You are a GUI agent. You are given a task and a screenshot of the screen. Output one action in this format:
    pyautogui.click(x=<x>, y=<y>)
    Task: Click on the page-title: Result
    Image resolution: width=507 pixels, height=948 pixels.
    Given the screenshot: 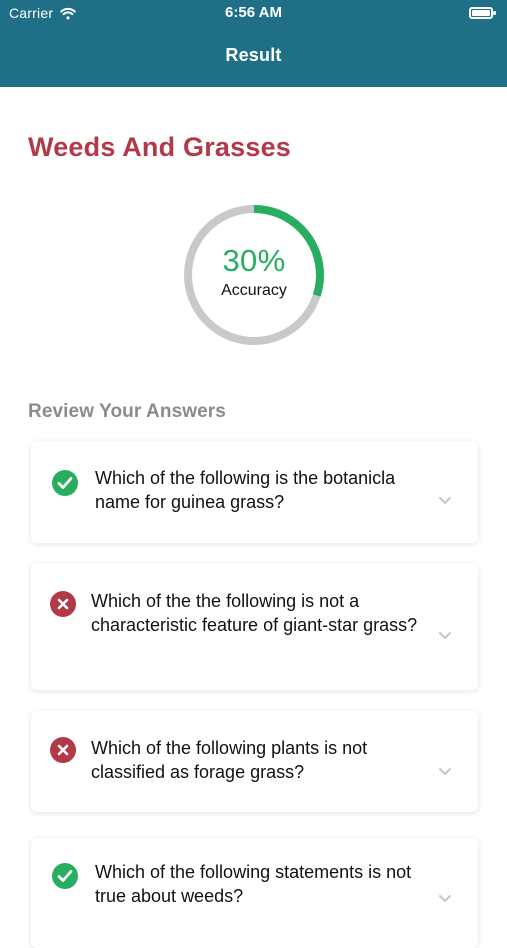 What is the action you would take?
    pyautogui.click(x=253, y=55)
    